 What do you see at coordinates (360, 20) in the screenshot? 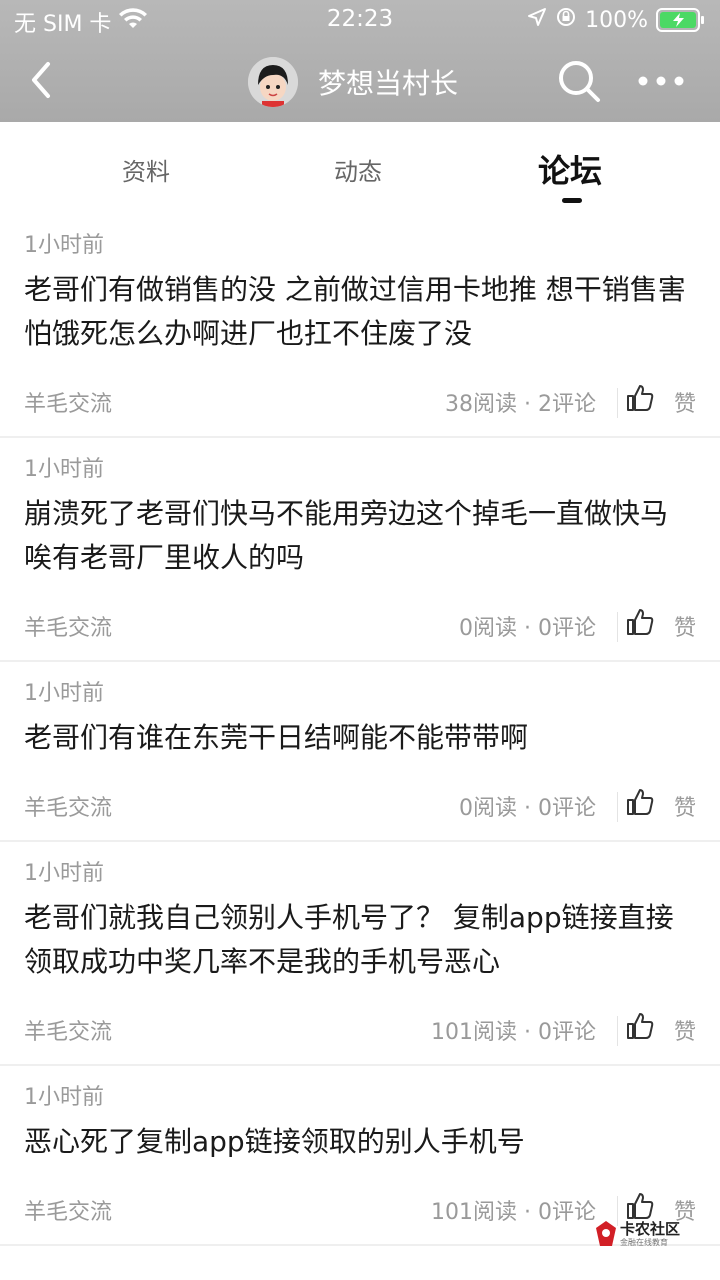
I see `status-bar: 无 SIM 卡 22:23 100%` at bounding box center [360, 20].